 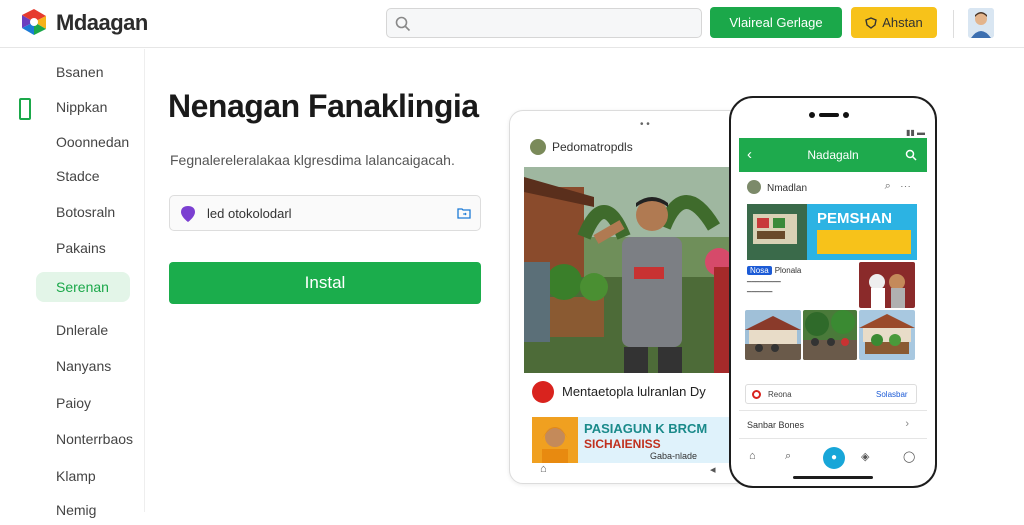 I want to click on tablet-ad-banner: PASIAGUN K BRCM SICHAIENISS Gaba-nlade, so click(x=635, y=440).